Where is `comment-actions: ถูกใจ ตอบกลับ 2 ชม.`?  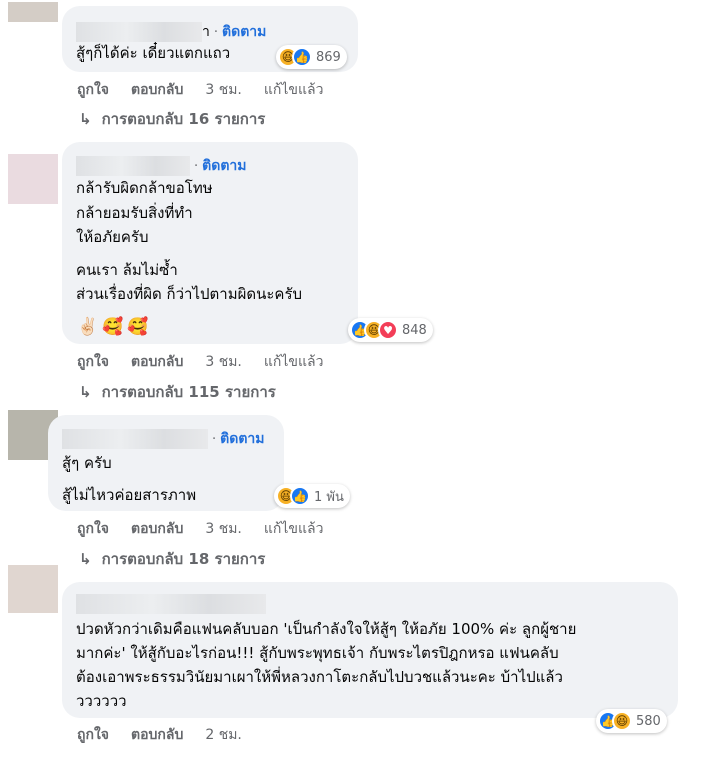
comment-actions: ถูกใจ ตอบกลับ 2 ชม. is located at coordinates (159, 735).